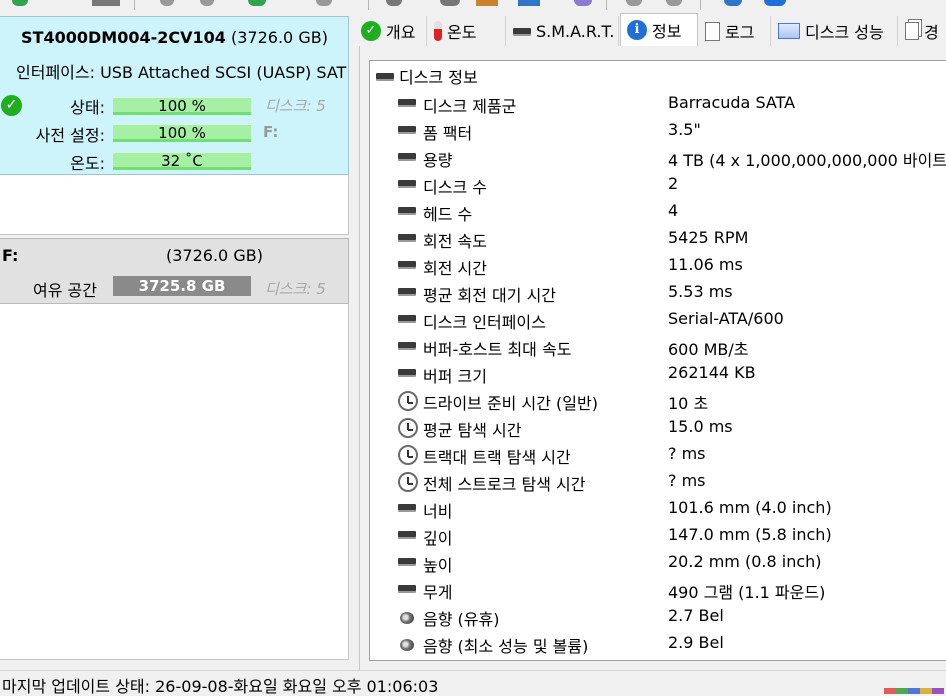 The height and width of the screenshot is (696, 946). Describe the element at coordinates (271, 132) in the screenshot. I see `drive-letter-label: F:` at that location.